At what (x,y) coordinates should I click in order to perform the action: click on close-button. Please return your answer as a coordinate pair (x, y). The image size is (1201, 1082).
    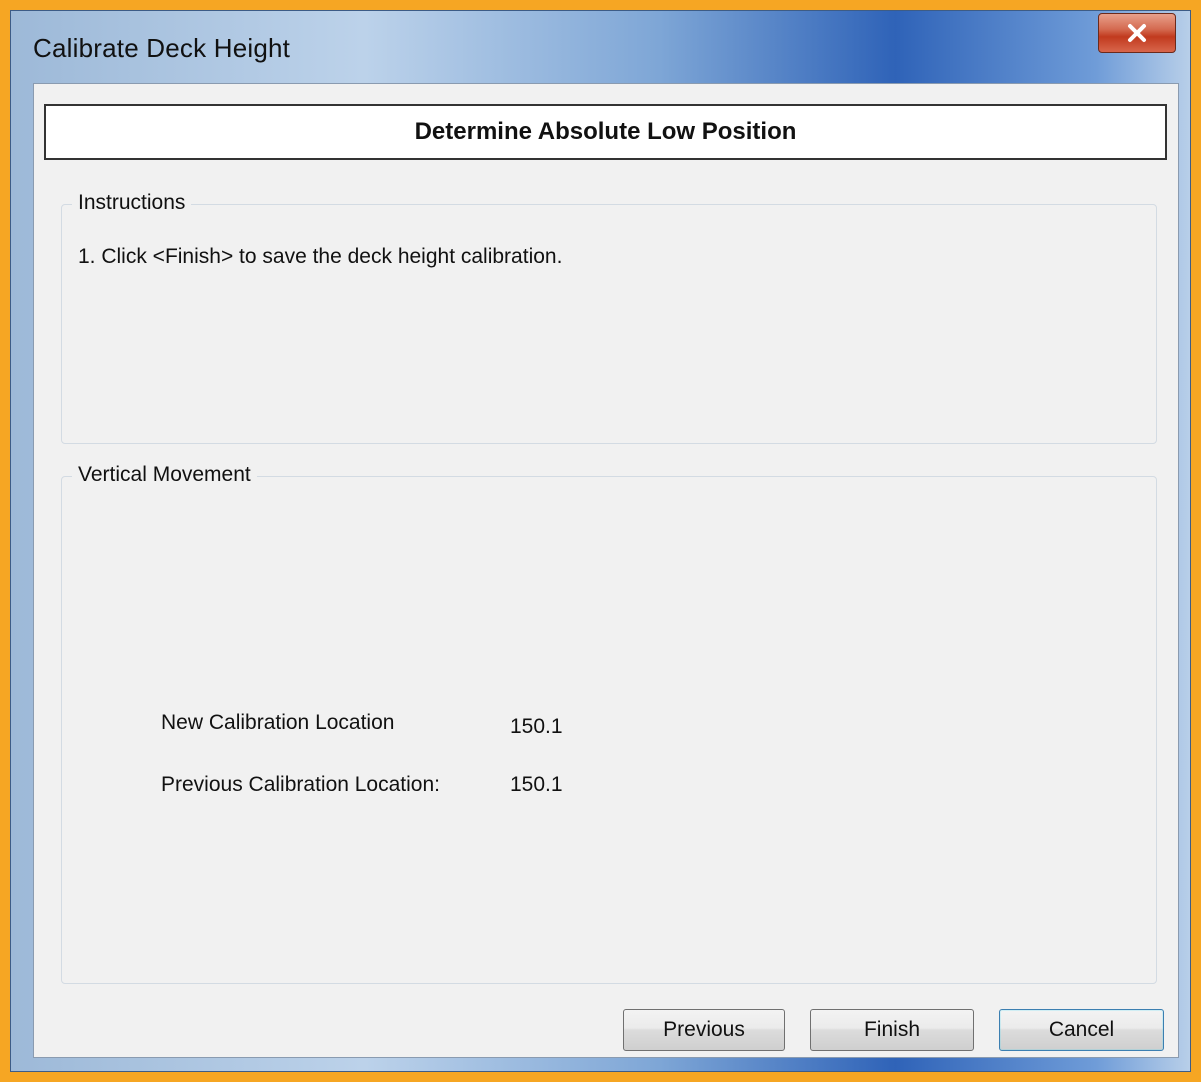
    Looking at the image, I should click on (1137, 33).